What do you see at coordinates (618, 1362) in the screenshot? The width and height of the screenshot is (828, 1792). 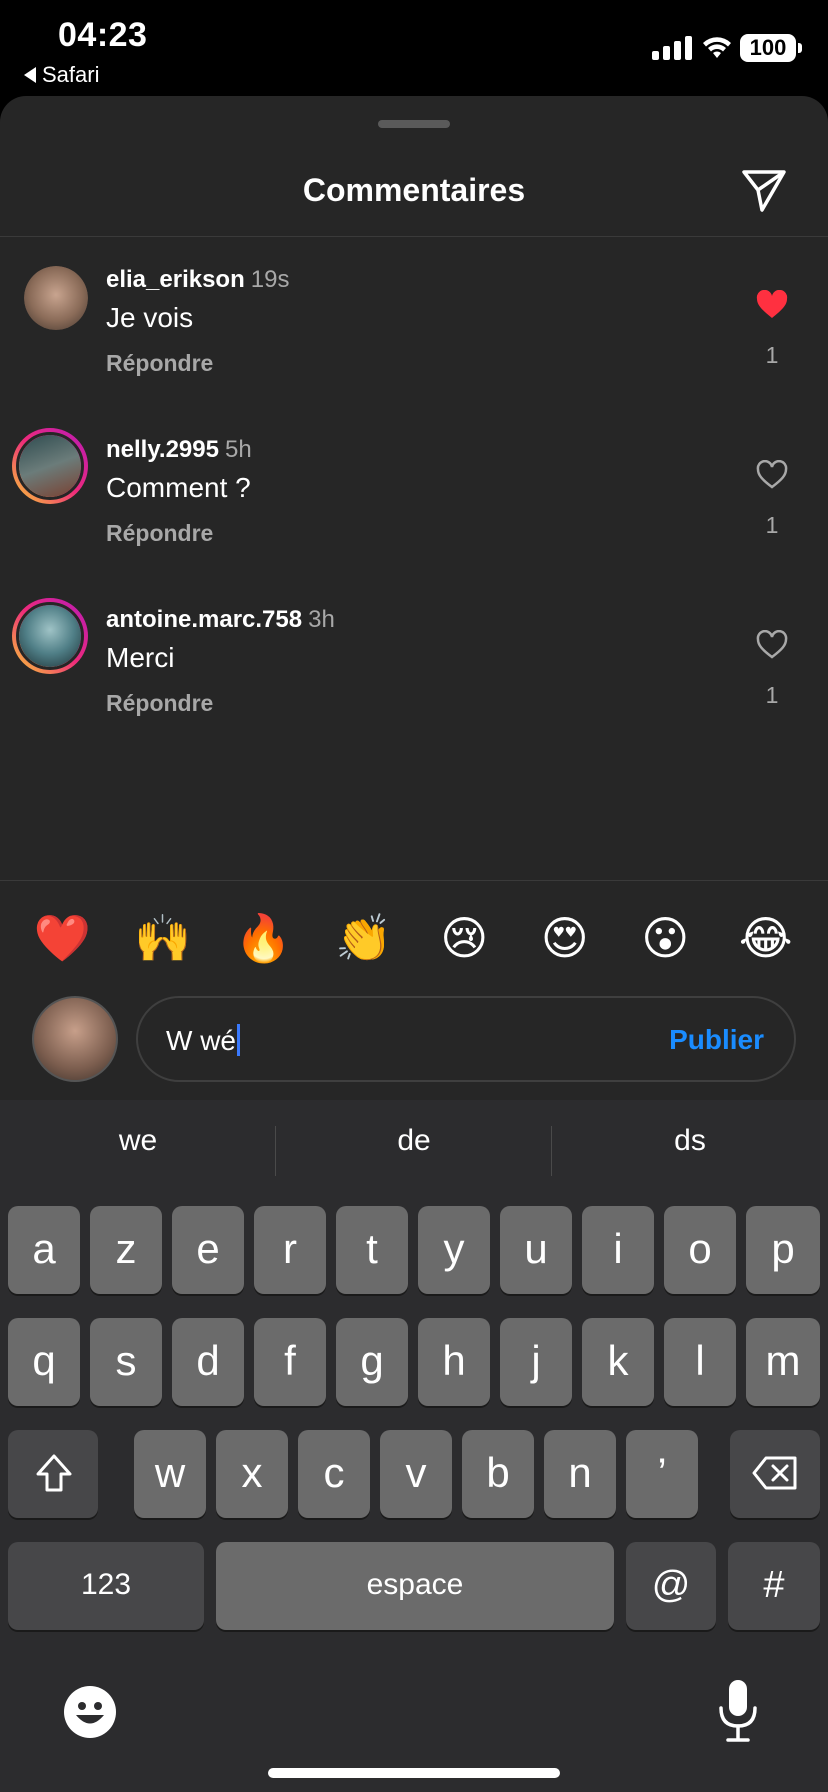 I see `key-k: k` at bounding box center [618, 1362].